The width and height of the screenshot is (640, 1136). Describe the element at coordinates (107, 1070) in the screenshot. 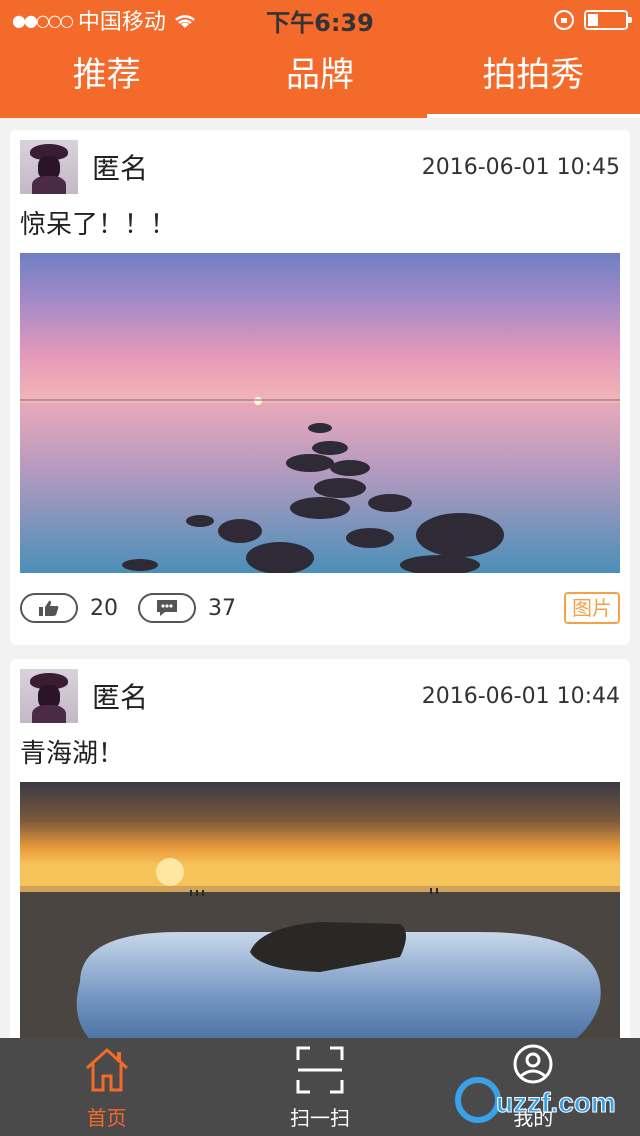

I see `home-icon` at that location.